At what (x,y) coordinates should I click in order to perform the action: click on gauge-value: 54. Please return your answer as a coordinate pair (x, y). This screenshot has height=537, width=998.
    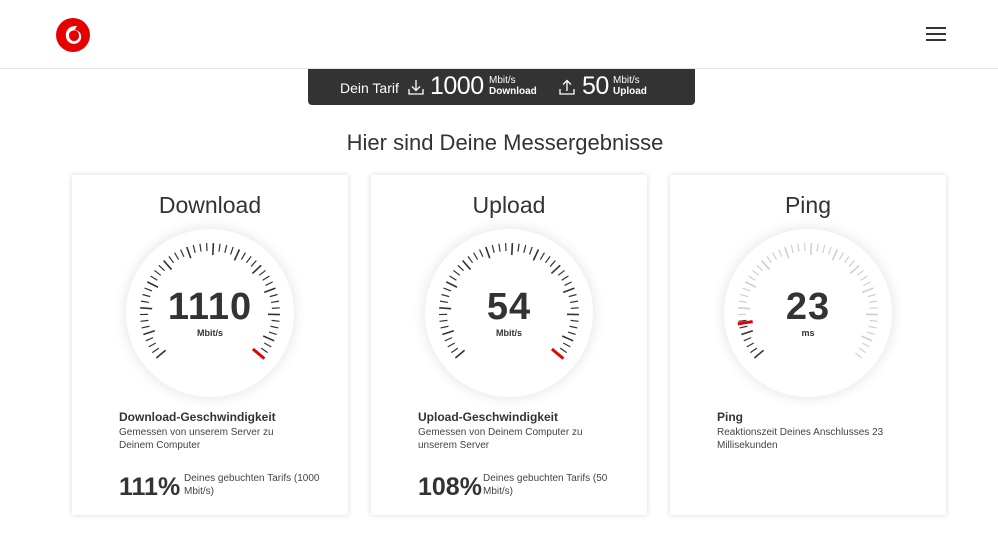
    Looking at the image, I should click on (509, 307).